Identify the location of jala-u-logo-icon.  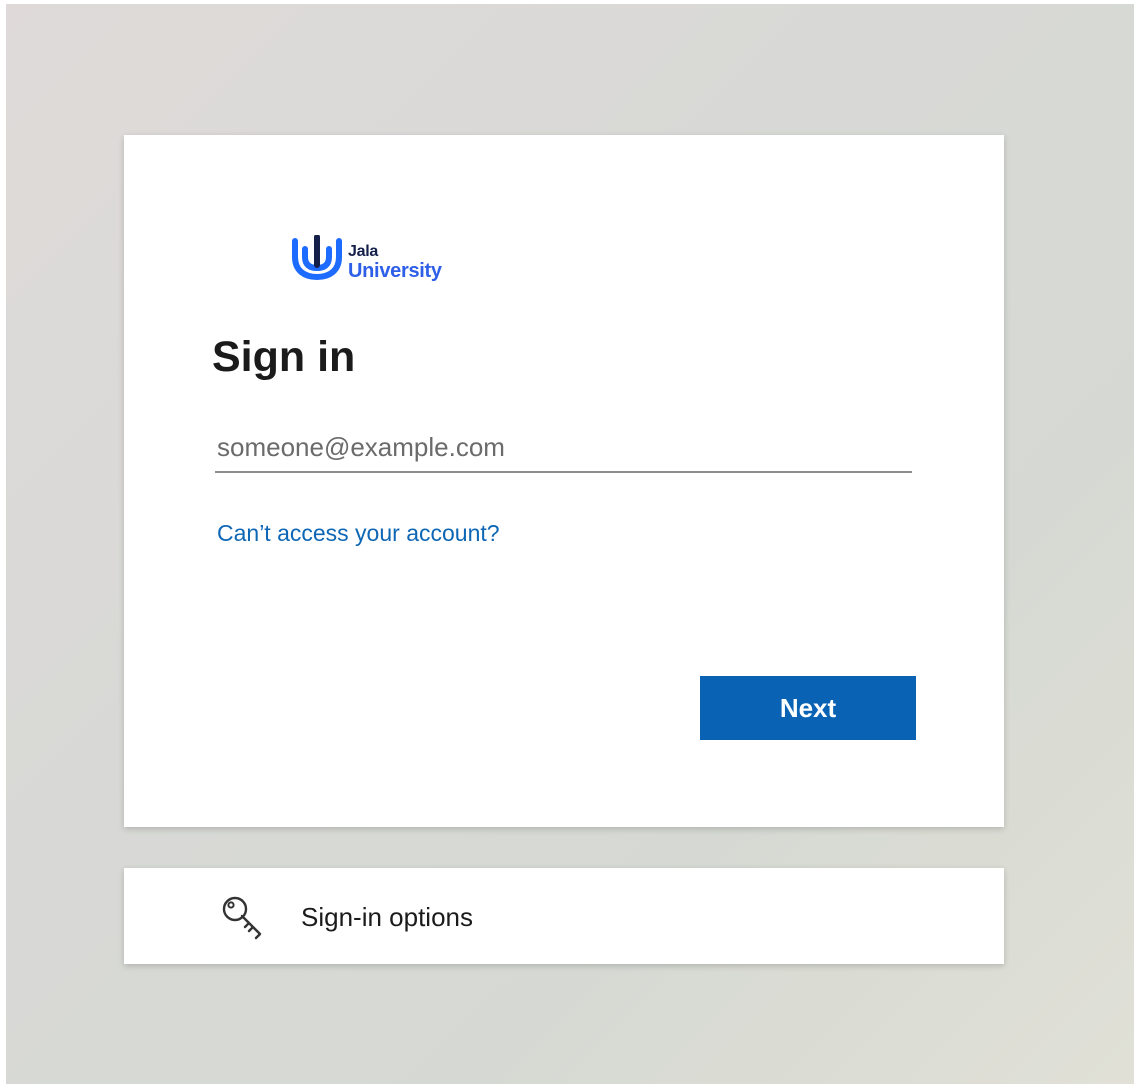
(317, 258).